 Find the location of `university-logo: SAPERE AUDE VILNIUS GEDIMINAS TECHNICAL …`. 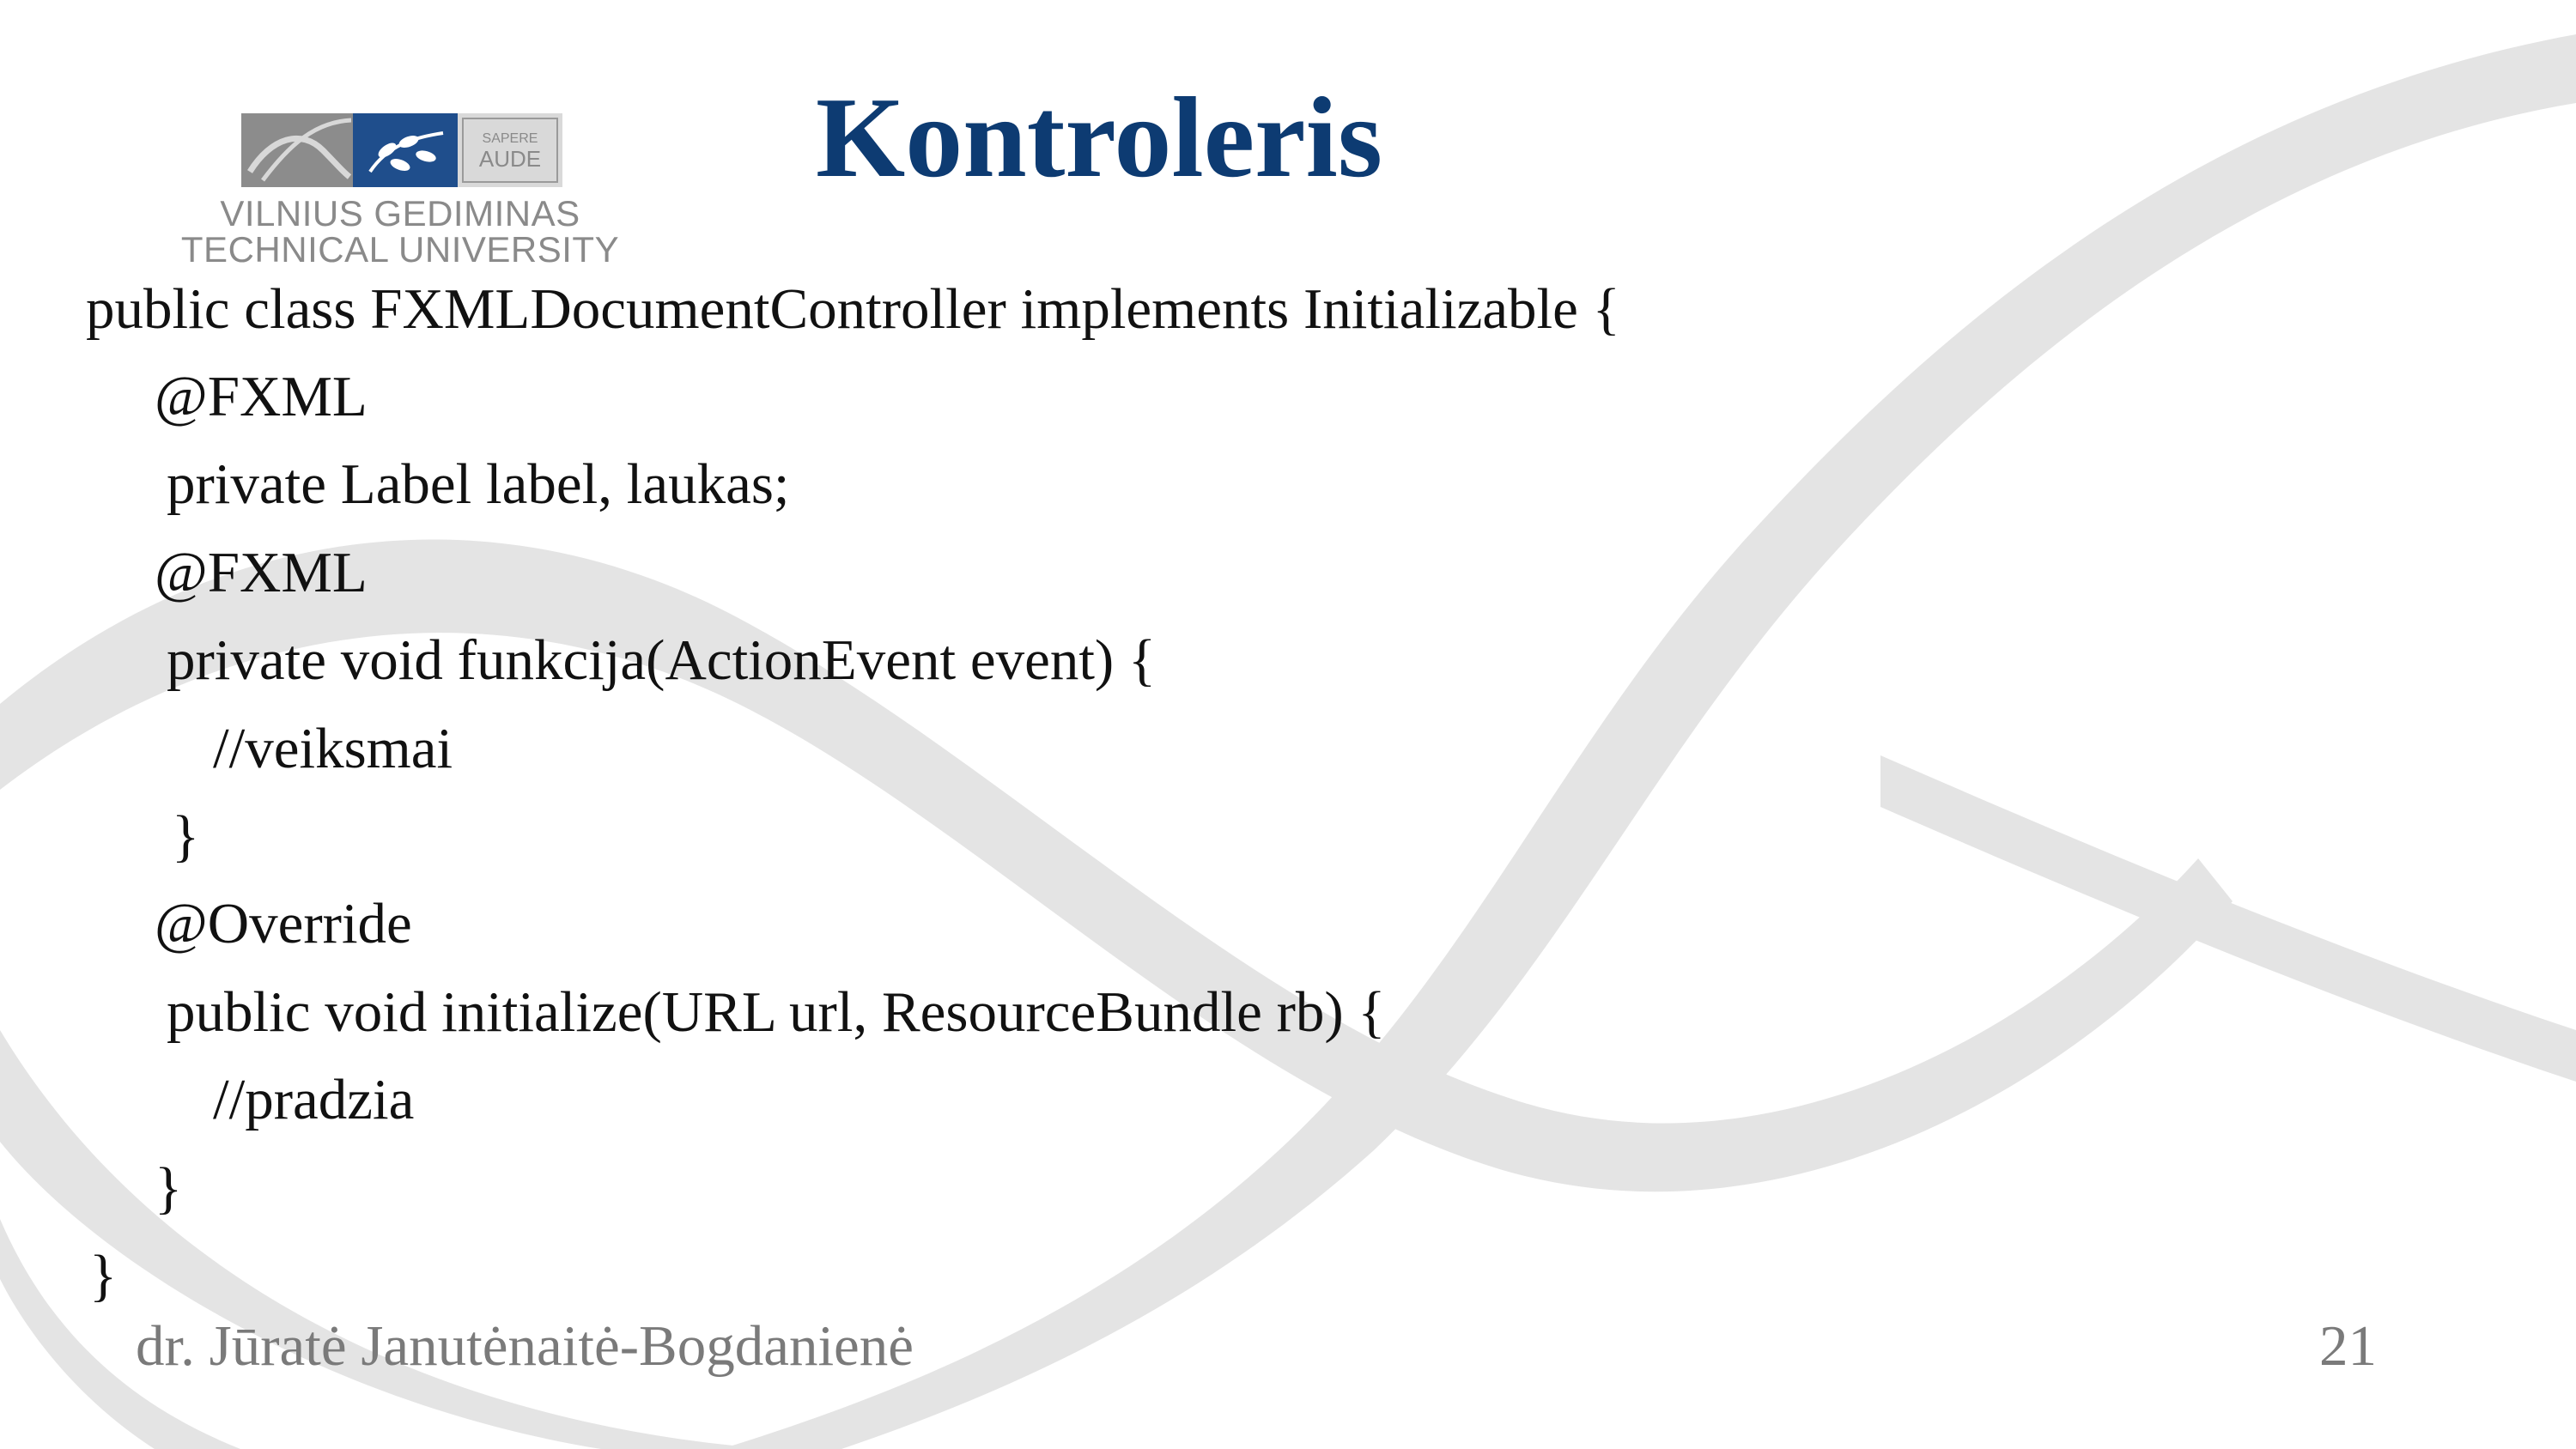

university-logo: SAPERE AUDE VILNIUS GEDIMINAS TECHNICAL … is located at coordinates (400, 194).